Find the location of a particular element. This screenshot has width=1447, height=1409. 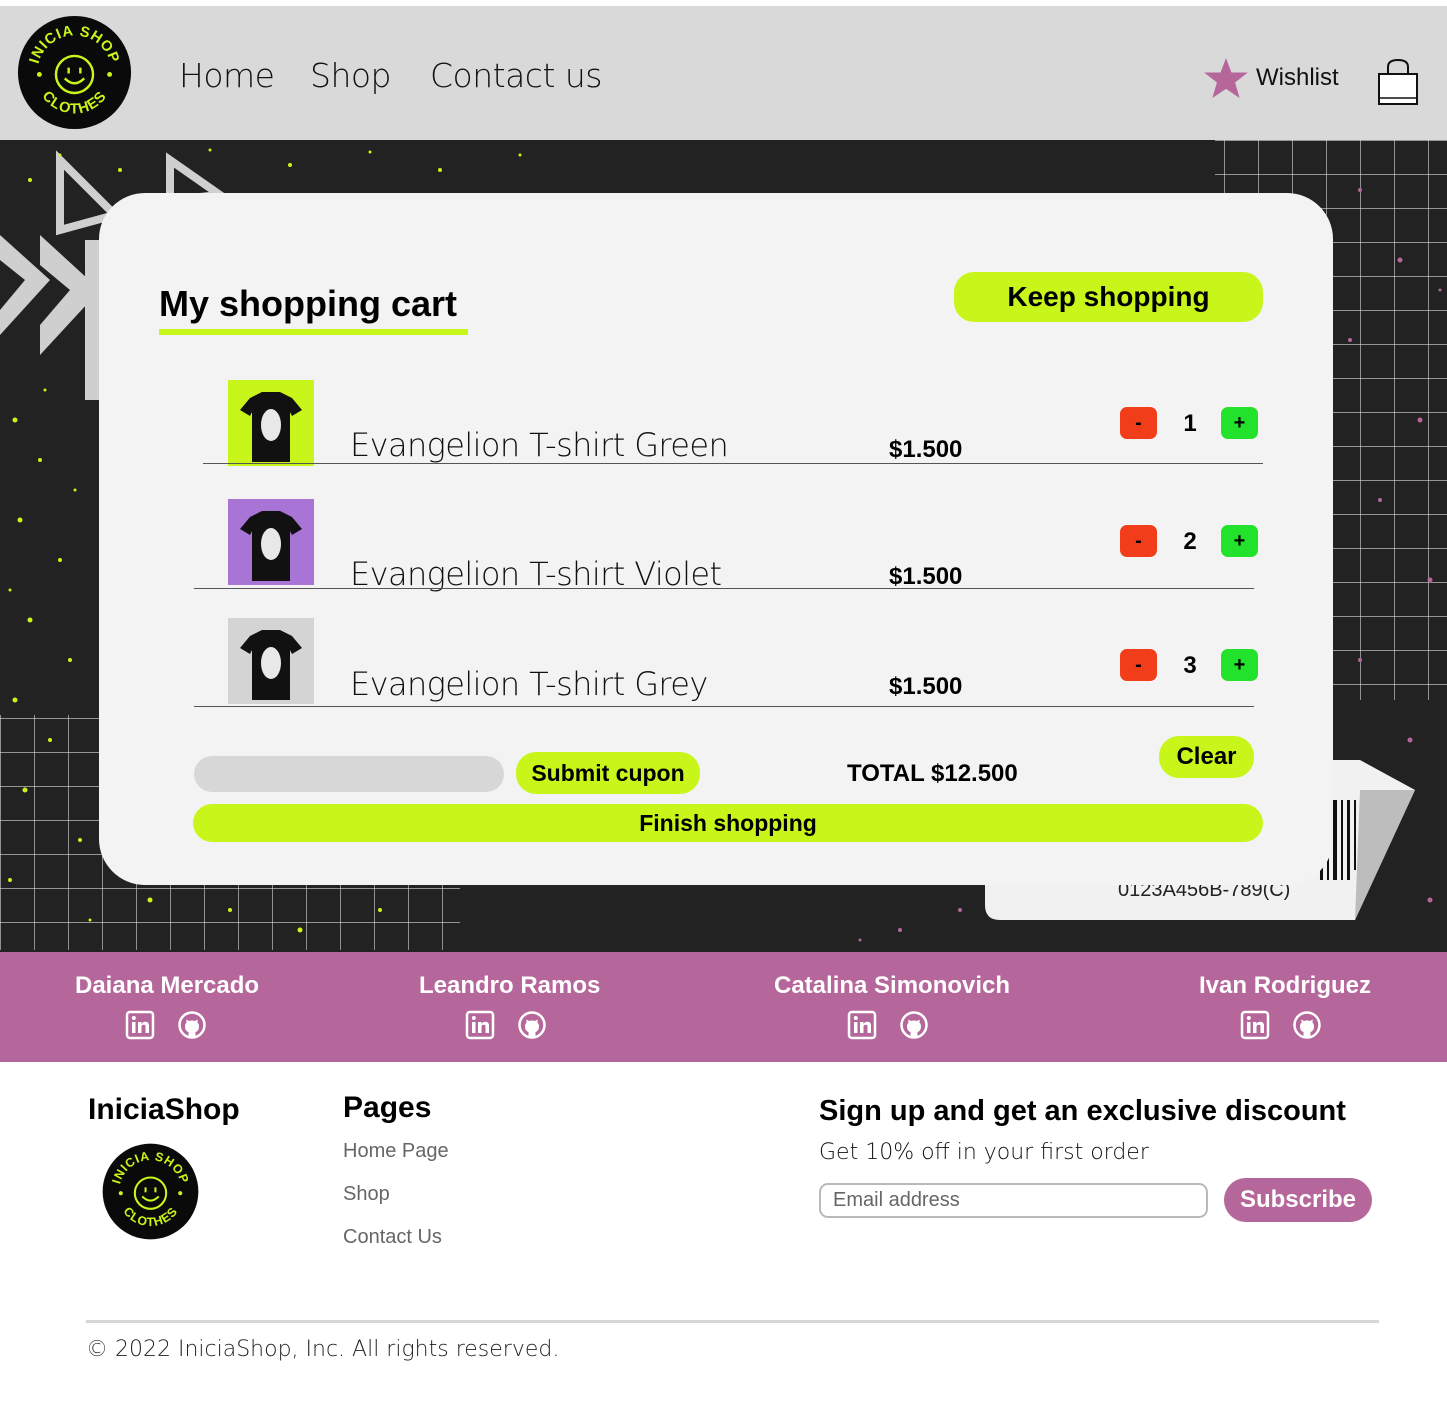

keep-shopping-button: Keep shopping is located at coordinates (1108, 297).